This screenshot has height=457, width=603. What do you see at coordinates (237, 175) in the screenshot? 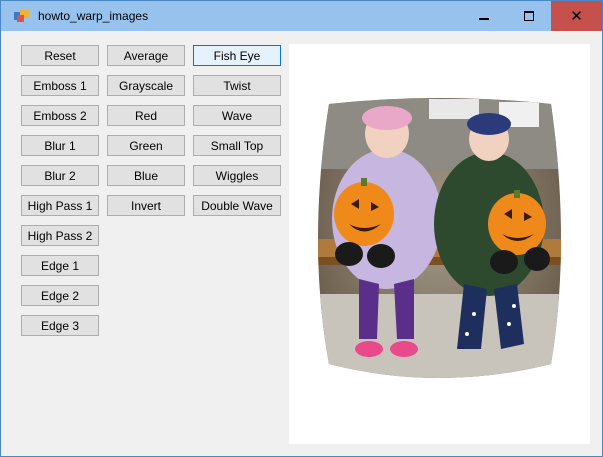
I see `wiggles-button: Wiggles` at bounding box center [237, 175].